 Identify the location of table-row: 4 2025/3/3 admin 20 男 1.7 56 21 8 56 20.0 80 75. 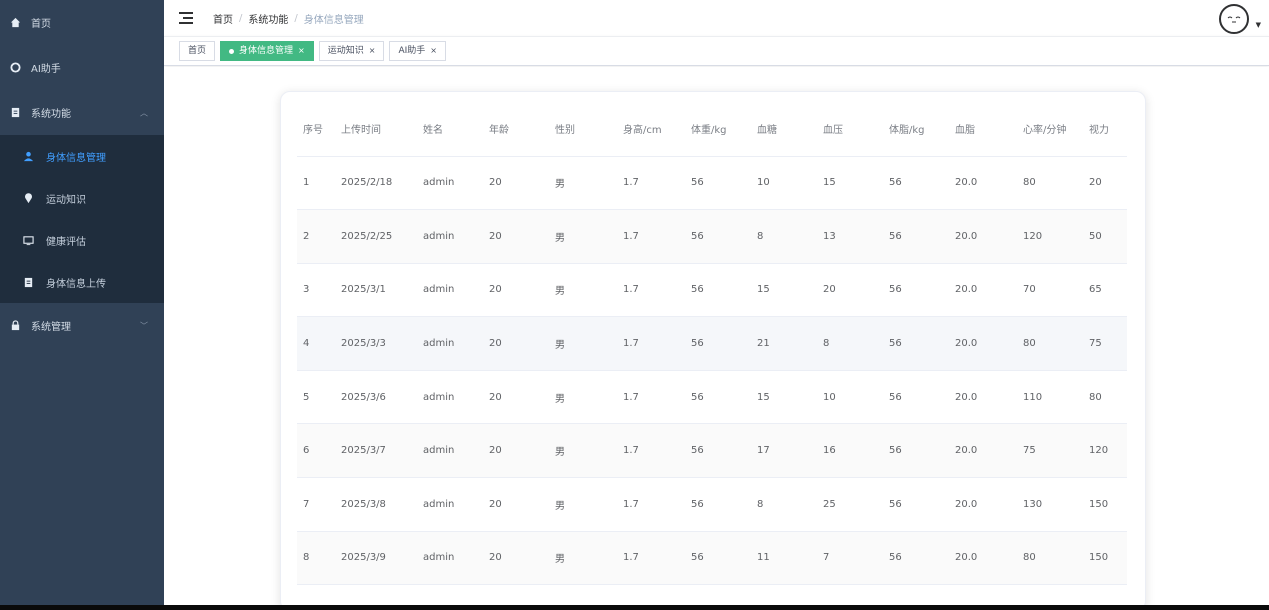
(712, 343).